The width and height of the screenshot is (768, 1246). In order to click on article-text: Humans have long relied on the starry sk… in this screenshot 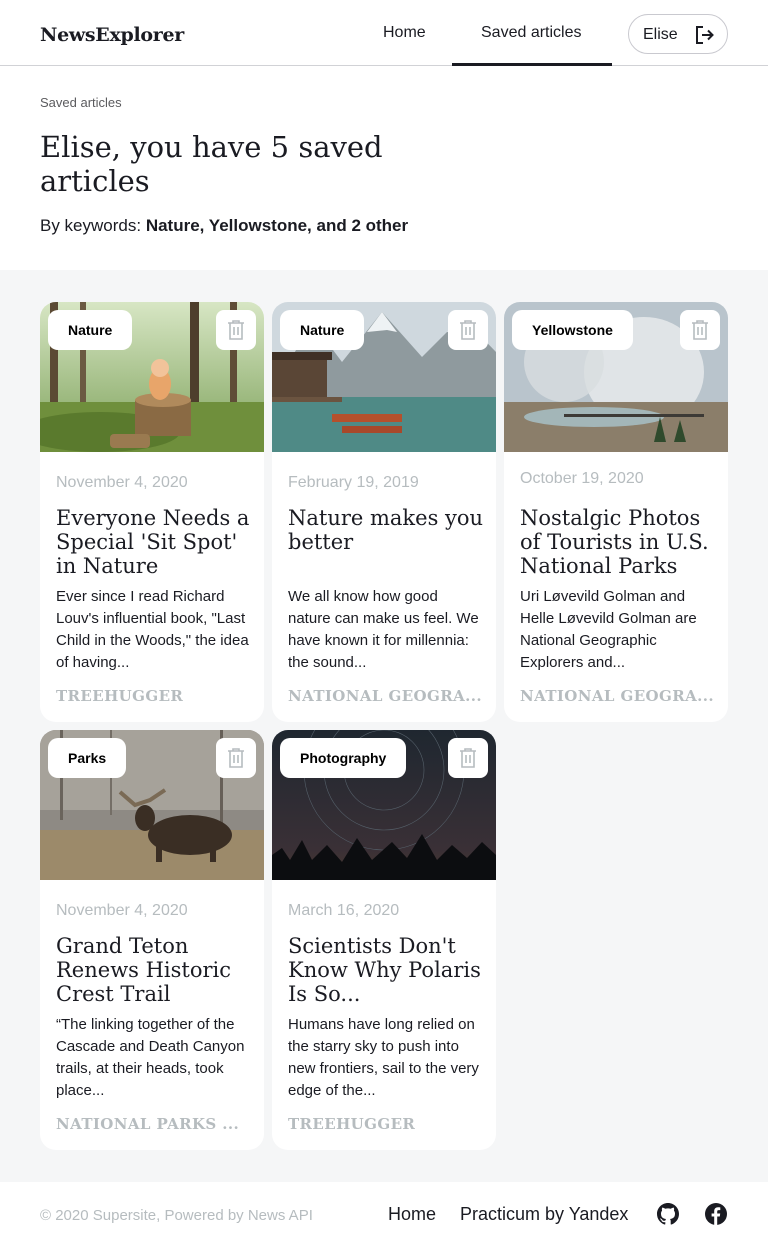, I will do `click(383, 1057)`.